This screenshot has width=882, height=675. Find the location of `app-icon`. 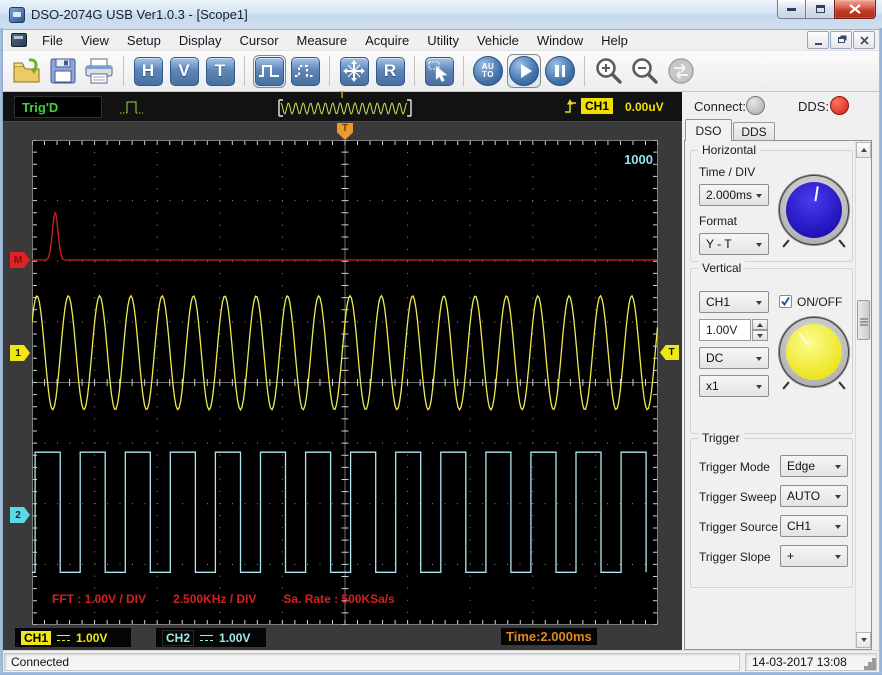

app-icon is located at coordinates (17, 14).